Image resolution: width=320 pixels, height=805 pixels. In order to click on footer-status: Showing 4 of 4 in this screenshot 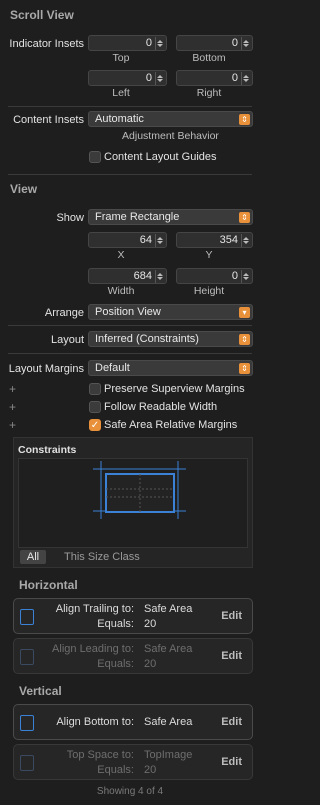, I will do `click(130, 791)`.